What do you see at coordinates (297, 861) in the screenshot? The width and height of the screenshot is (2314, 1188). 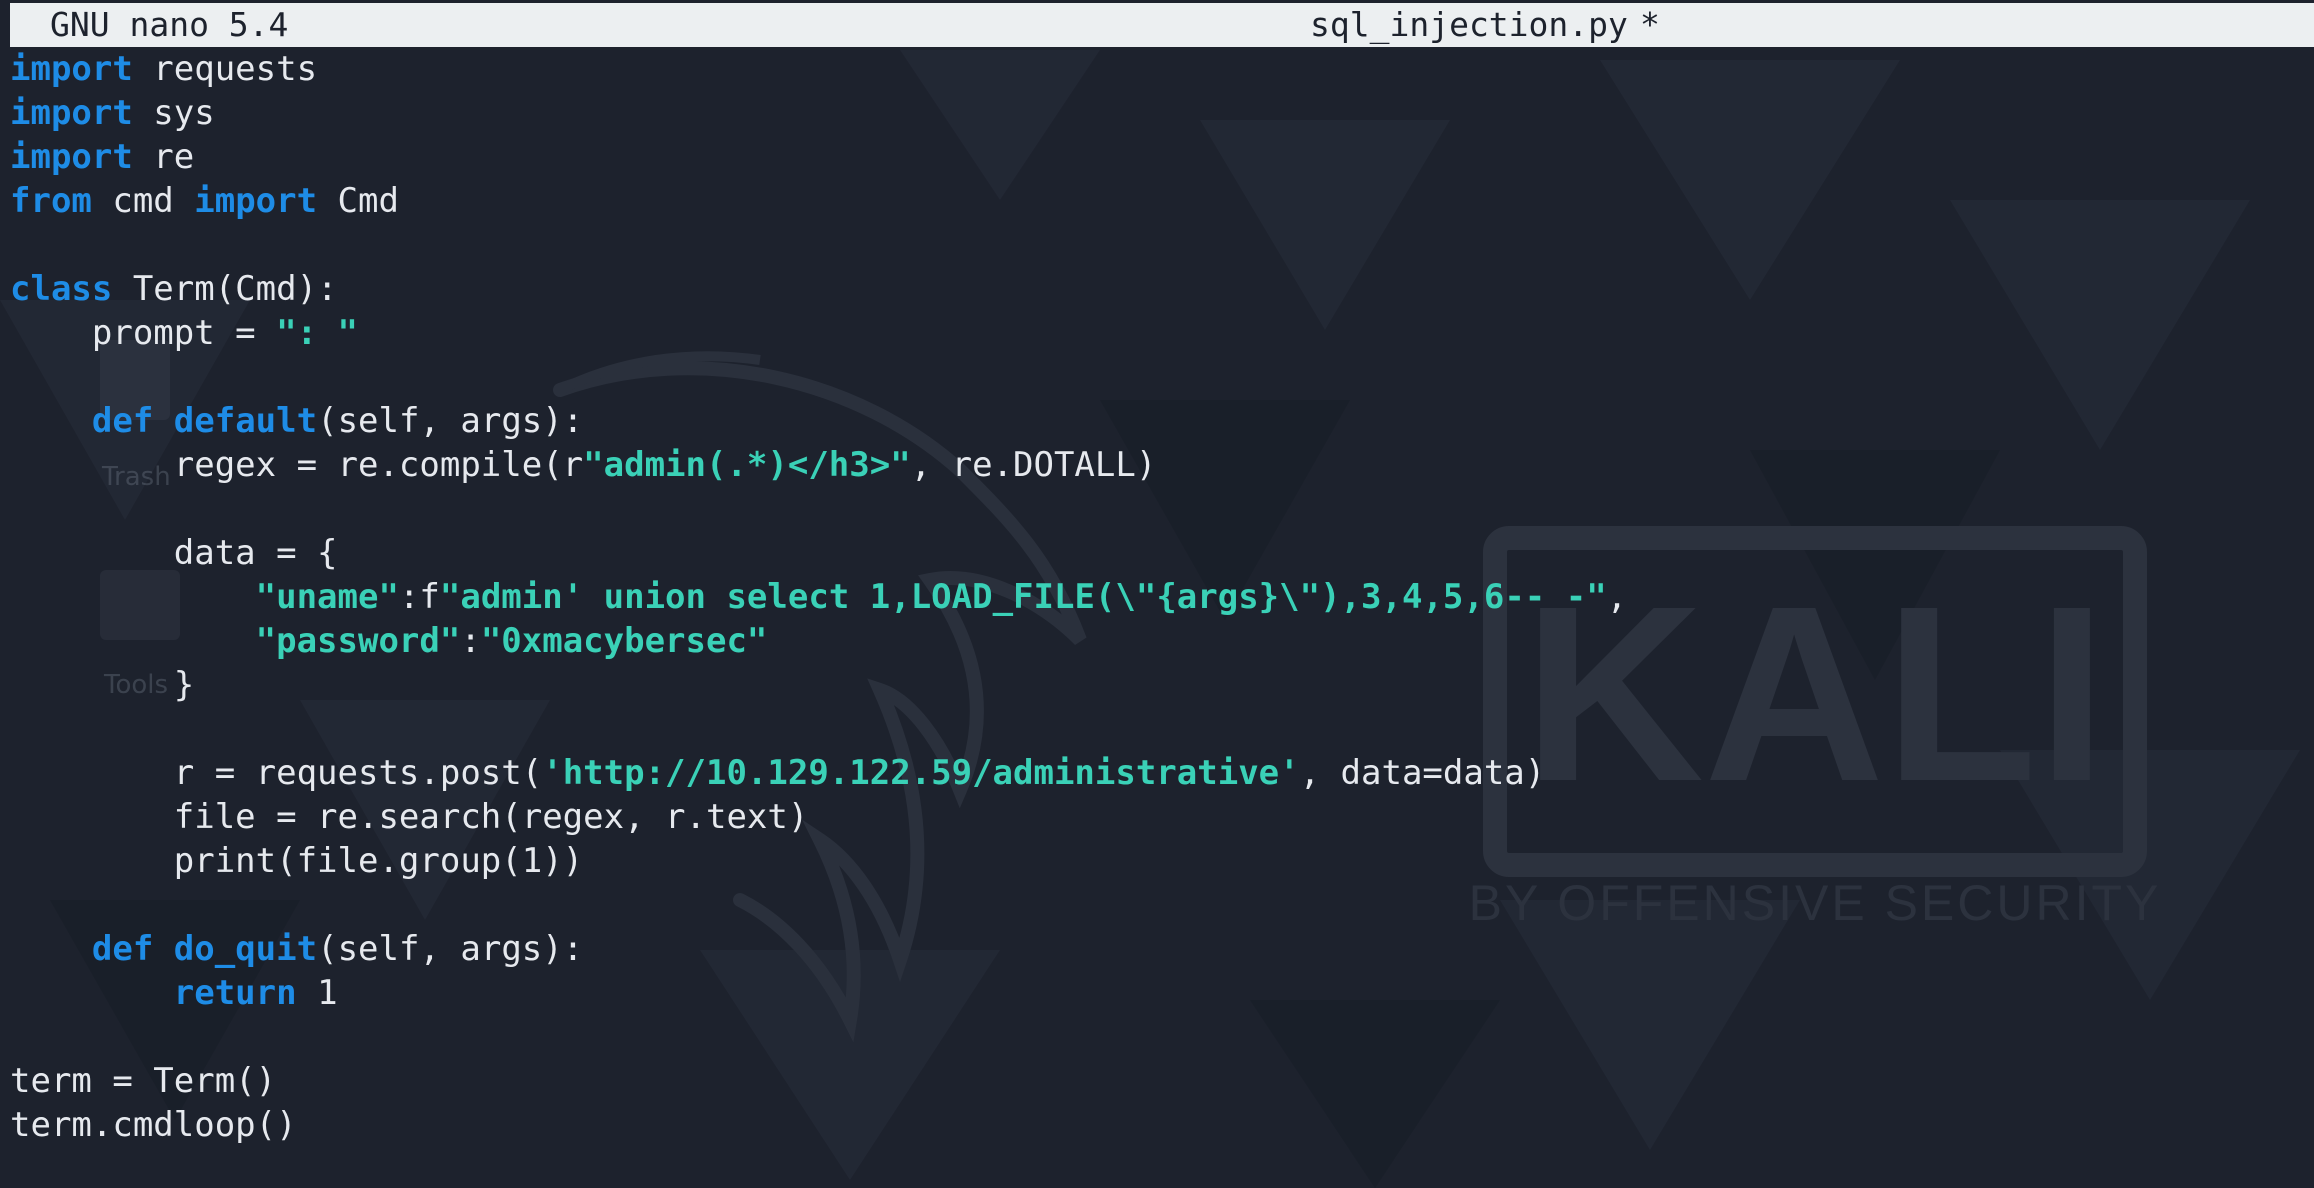 I see `code-text: print(file.group(1))` at bounding box center [297, 861].